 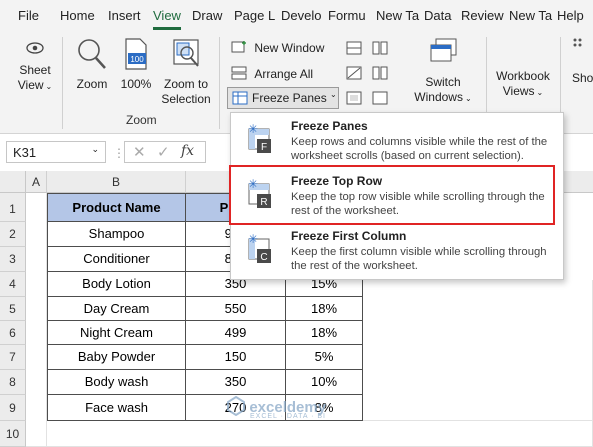 What do you see at coordinates (13, 382) in the screenshot?
I see `row-header-8: 8` at bounding box center [13, 382].